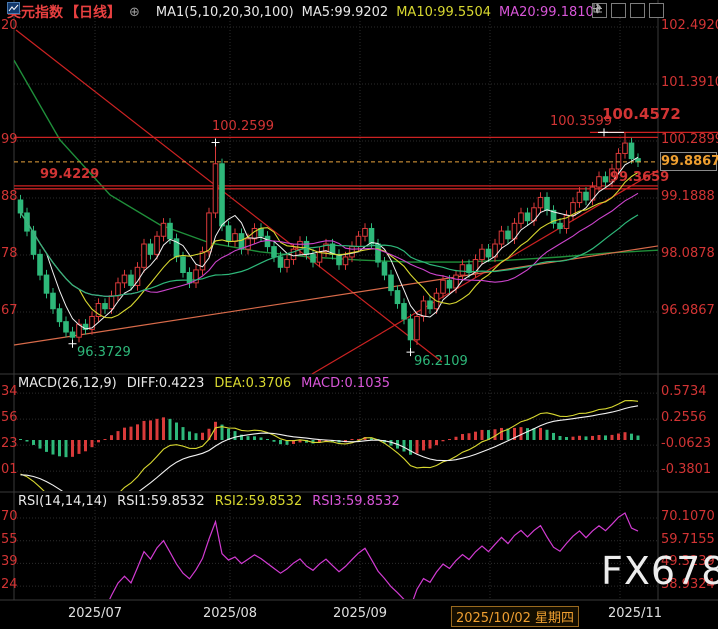 This screenshot has width=718, height=629. Describe the element at coordinates (689, 139) in the screenshot. I see `price-axis-label: 100.2899` at that location.